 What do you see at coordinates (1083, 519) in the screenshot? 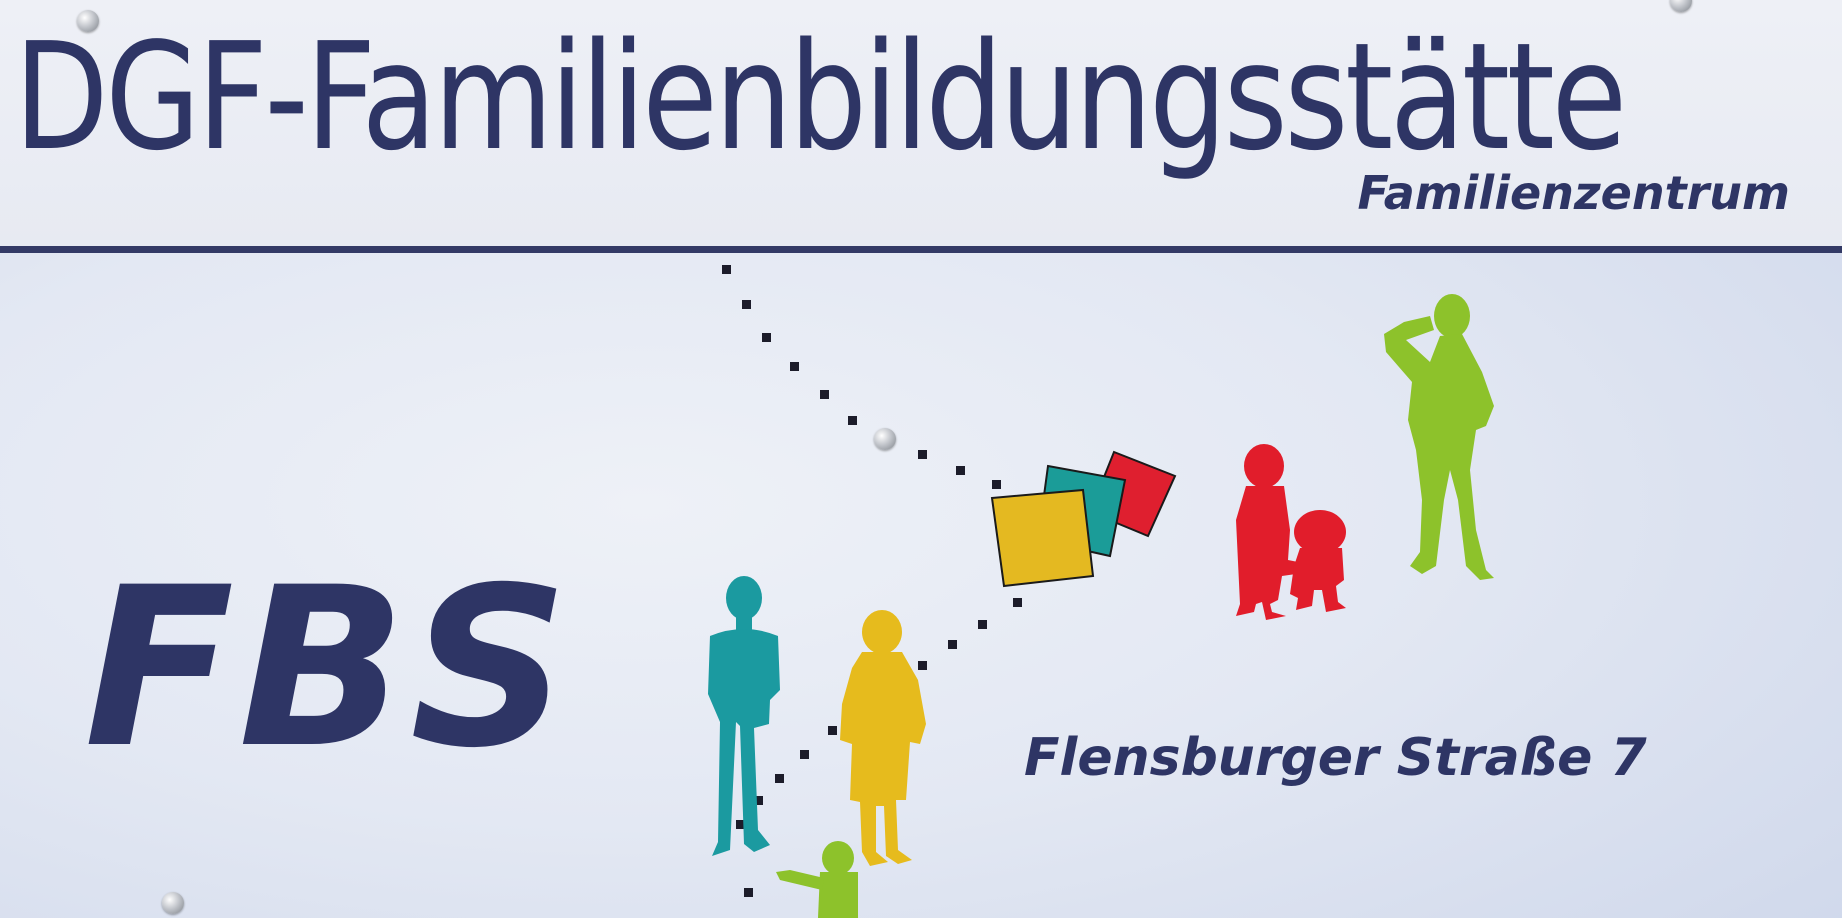
I see `kite-squares-icon` at bounding box center [1083, 519].